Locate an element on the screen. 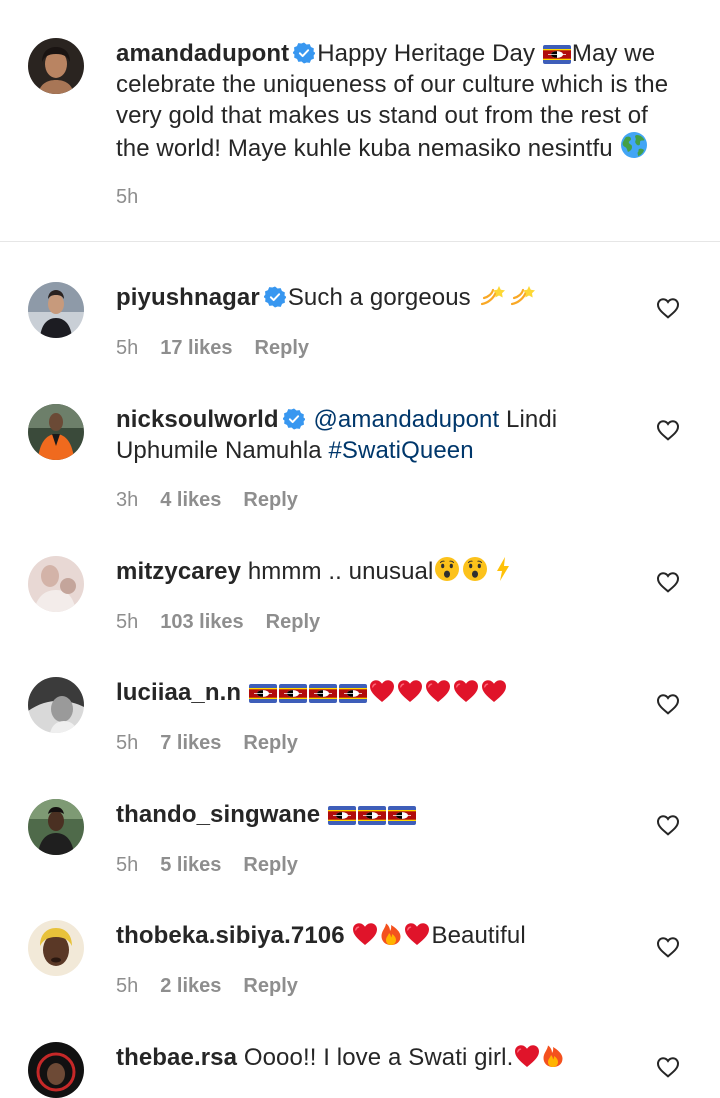  comment-likes: 4 likes is located at coordinates (190, 500).